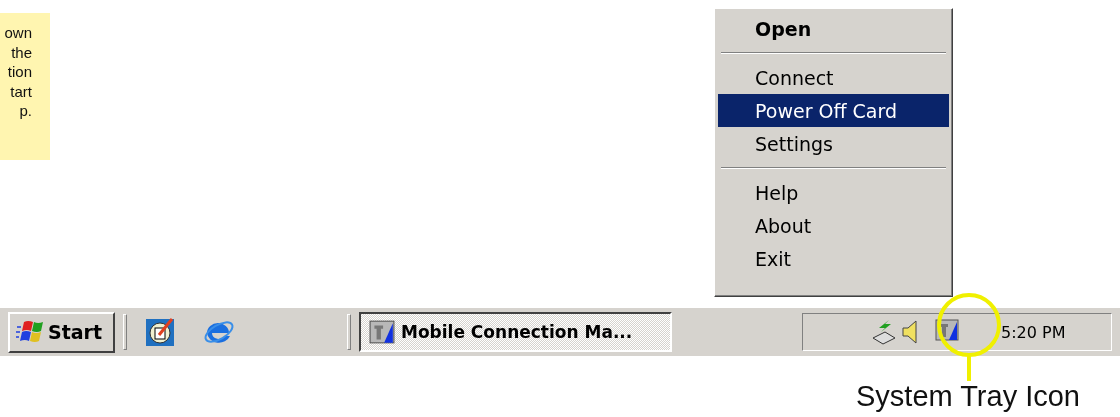  What do you see at coordinates (18, 33) in the screenshot?
I see `note-text: own` at bounding box center [18, 33].